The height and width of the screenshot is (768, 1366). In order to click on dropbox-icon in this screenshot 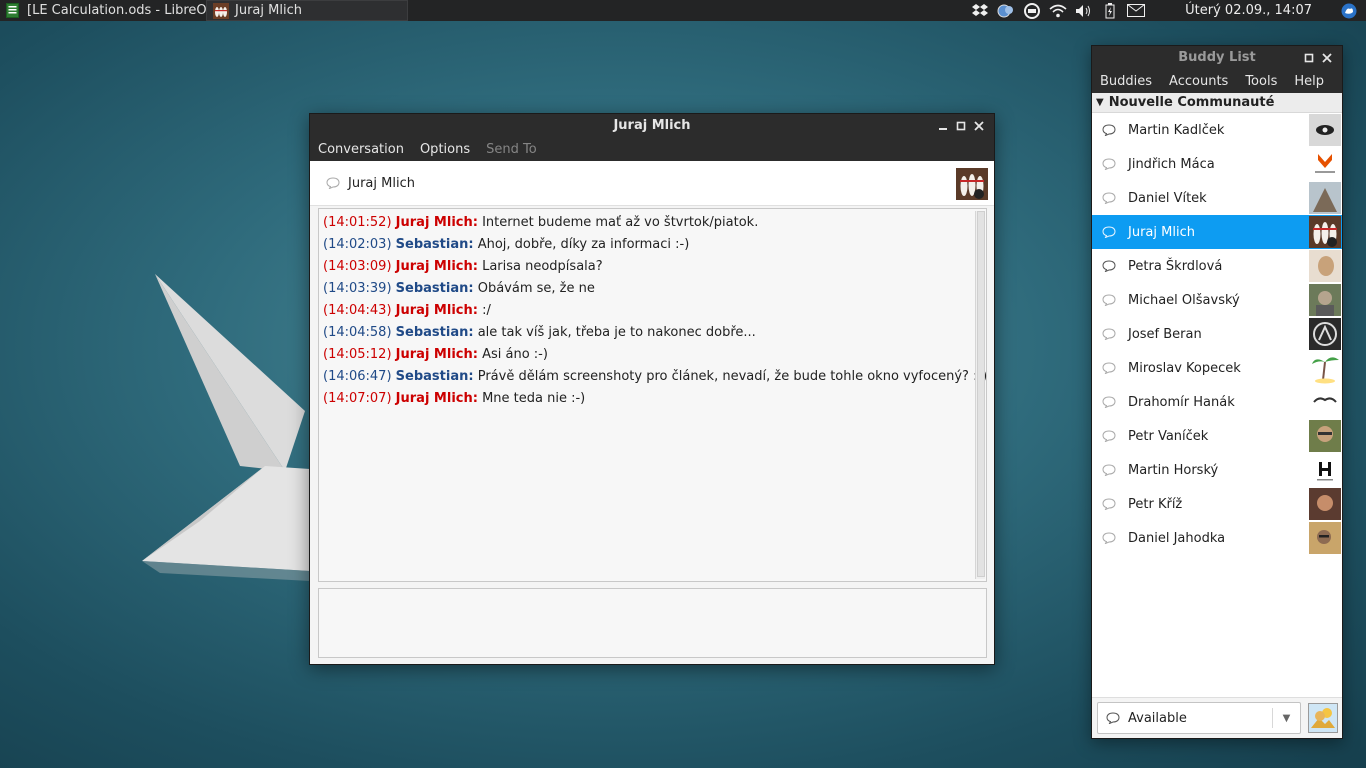, I will do `click(980, 11)`.